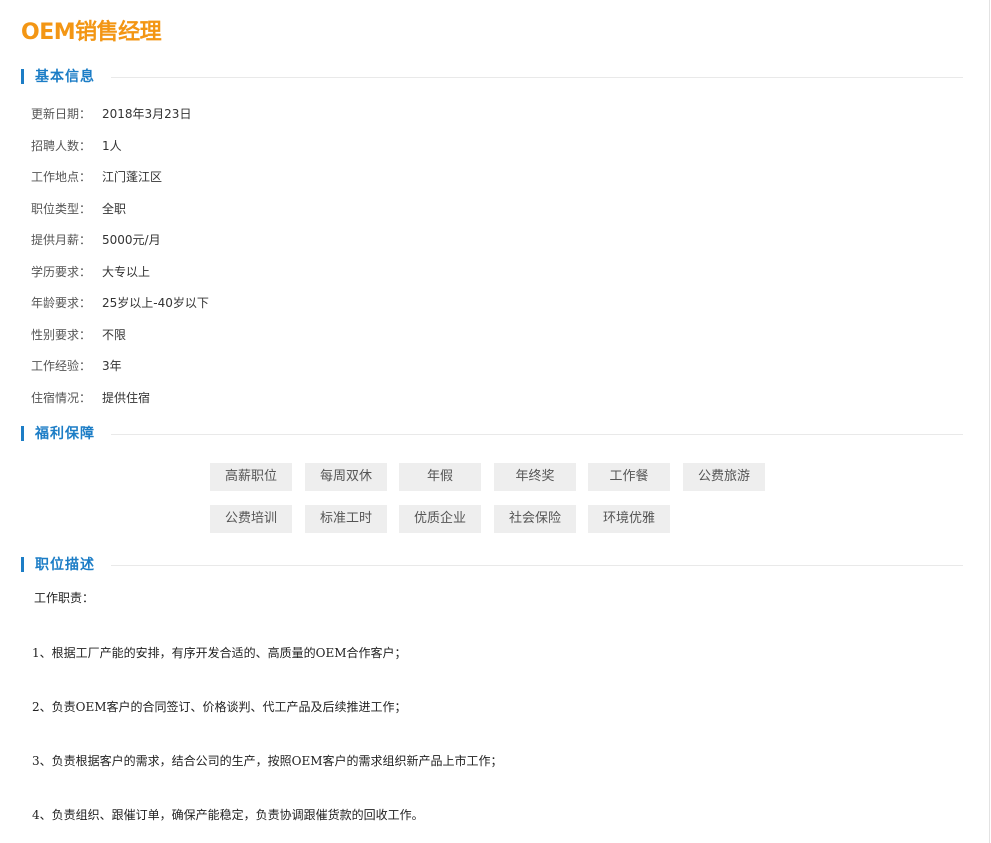 The width and height of the screenshot is (991, 843). What do you see at coordinates (228, 815) in the screenshot?
I see `duty-item: 4、负责组织、跟催订单，确保产能稳定，负责协调跟催货款的回收工作。` at bounding box center [228, 815].